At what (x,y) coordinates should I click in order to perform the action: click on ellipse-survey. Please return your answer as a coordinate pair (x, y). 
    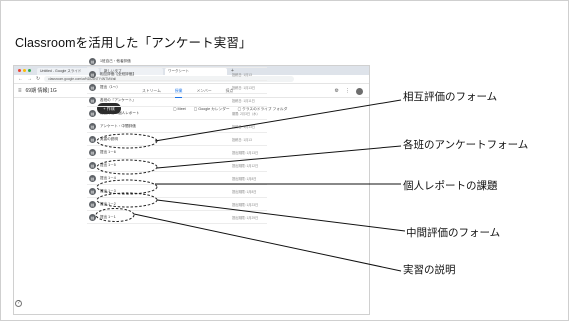
    Looking at the image, I should click on (127, 167).